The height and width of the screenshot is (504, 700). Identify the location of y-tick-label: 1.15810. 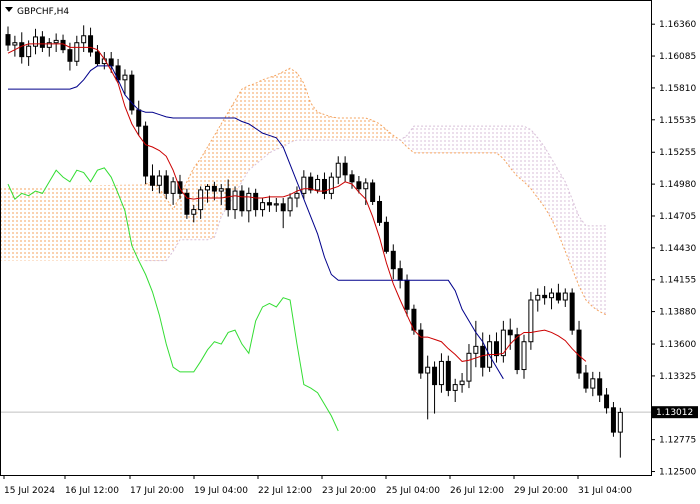
(677, 89).